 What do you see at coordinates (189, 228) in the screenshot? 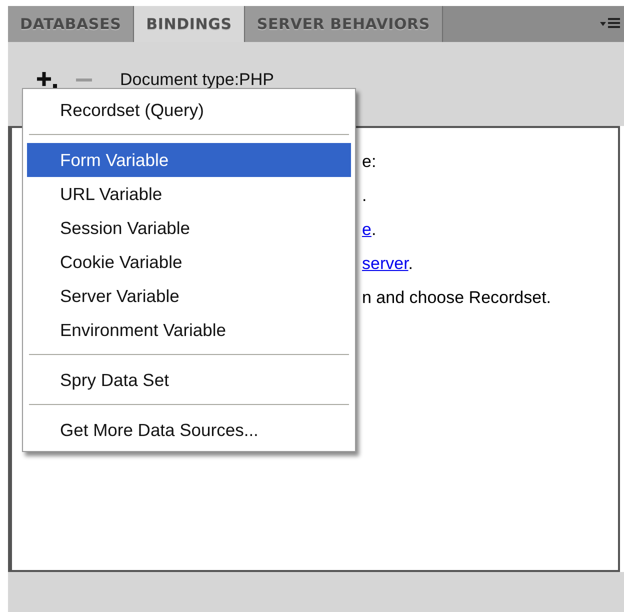
I see `menu-item: Session Variable` at bounding box center [189, 228].